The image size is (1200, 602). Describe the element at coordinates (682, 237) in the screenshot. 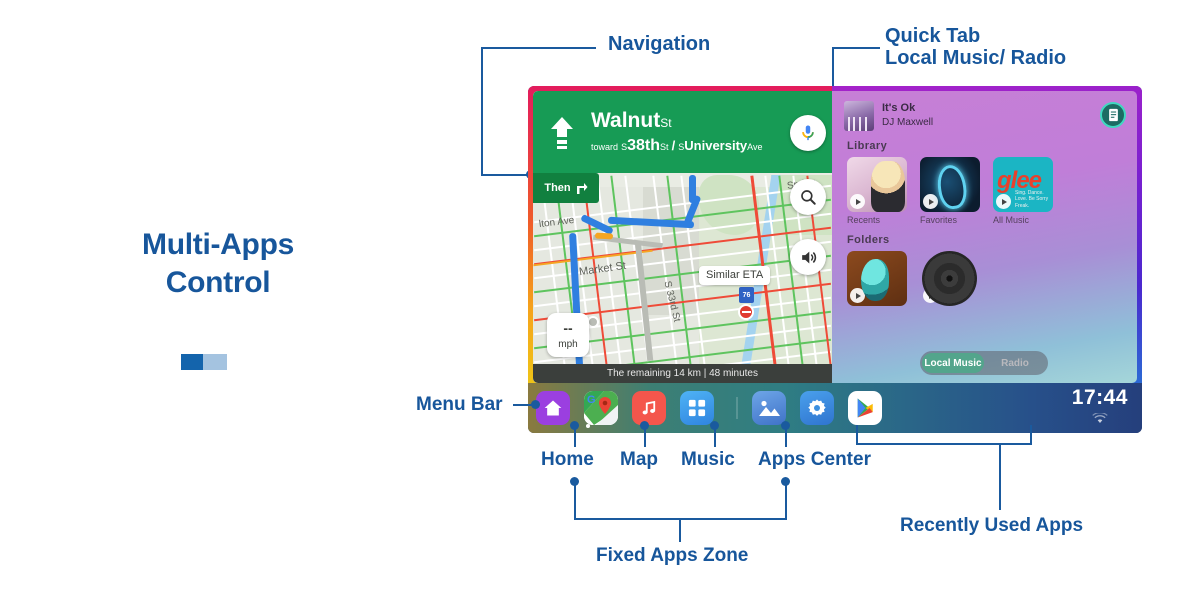

I see `navigation-panel-inner: lton Ave Market St S 33rd St Spring 76` at that location.